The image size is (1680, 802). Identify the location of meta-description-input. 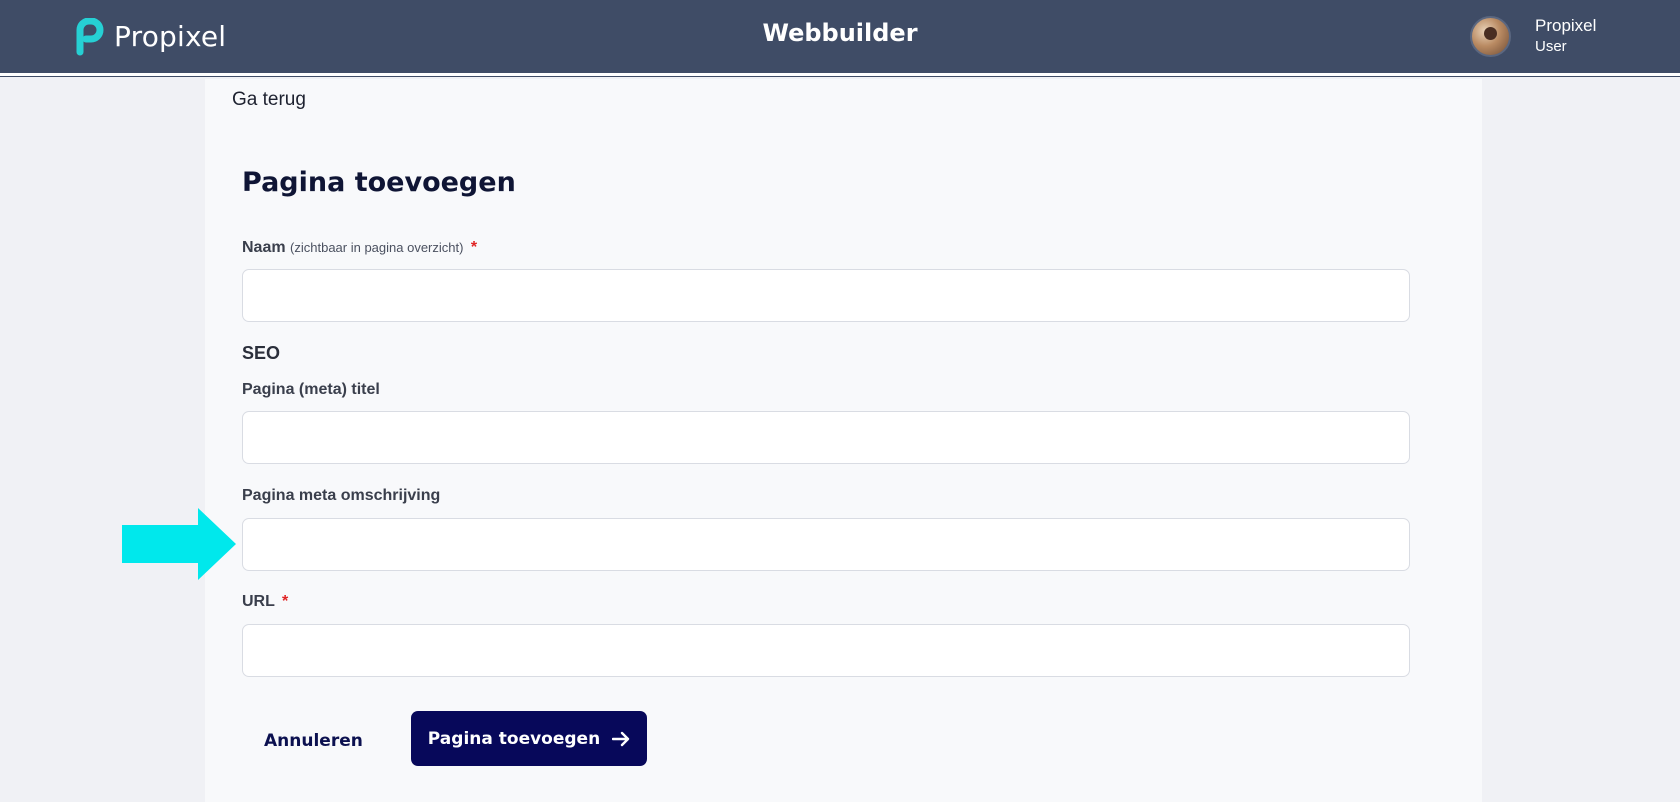
(826, 544).